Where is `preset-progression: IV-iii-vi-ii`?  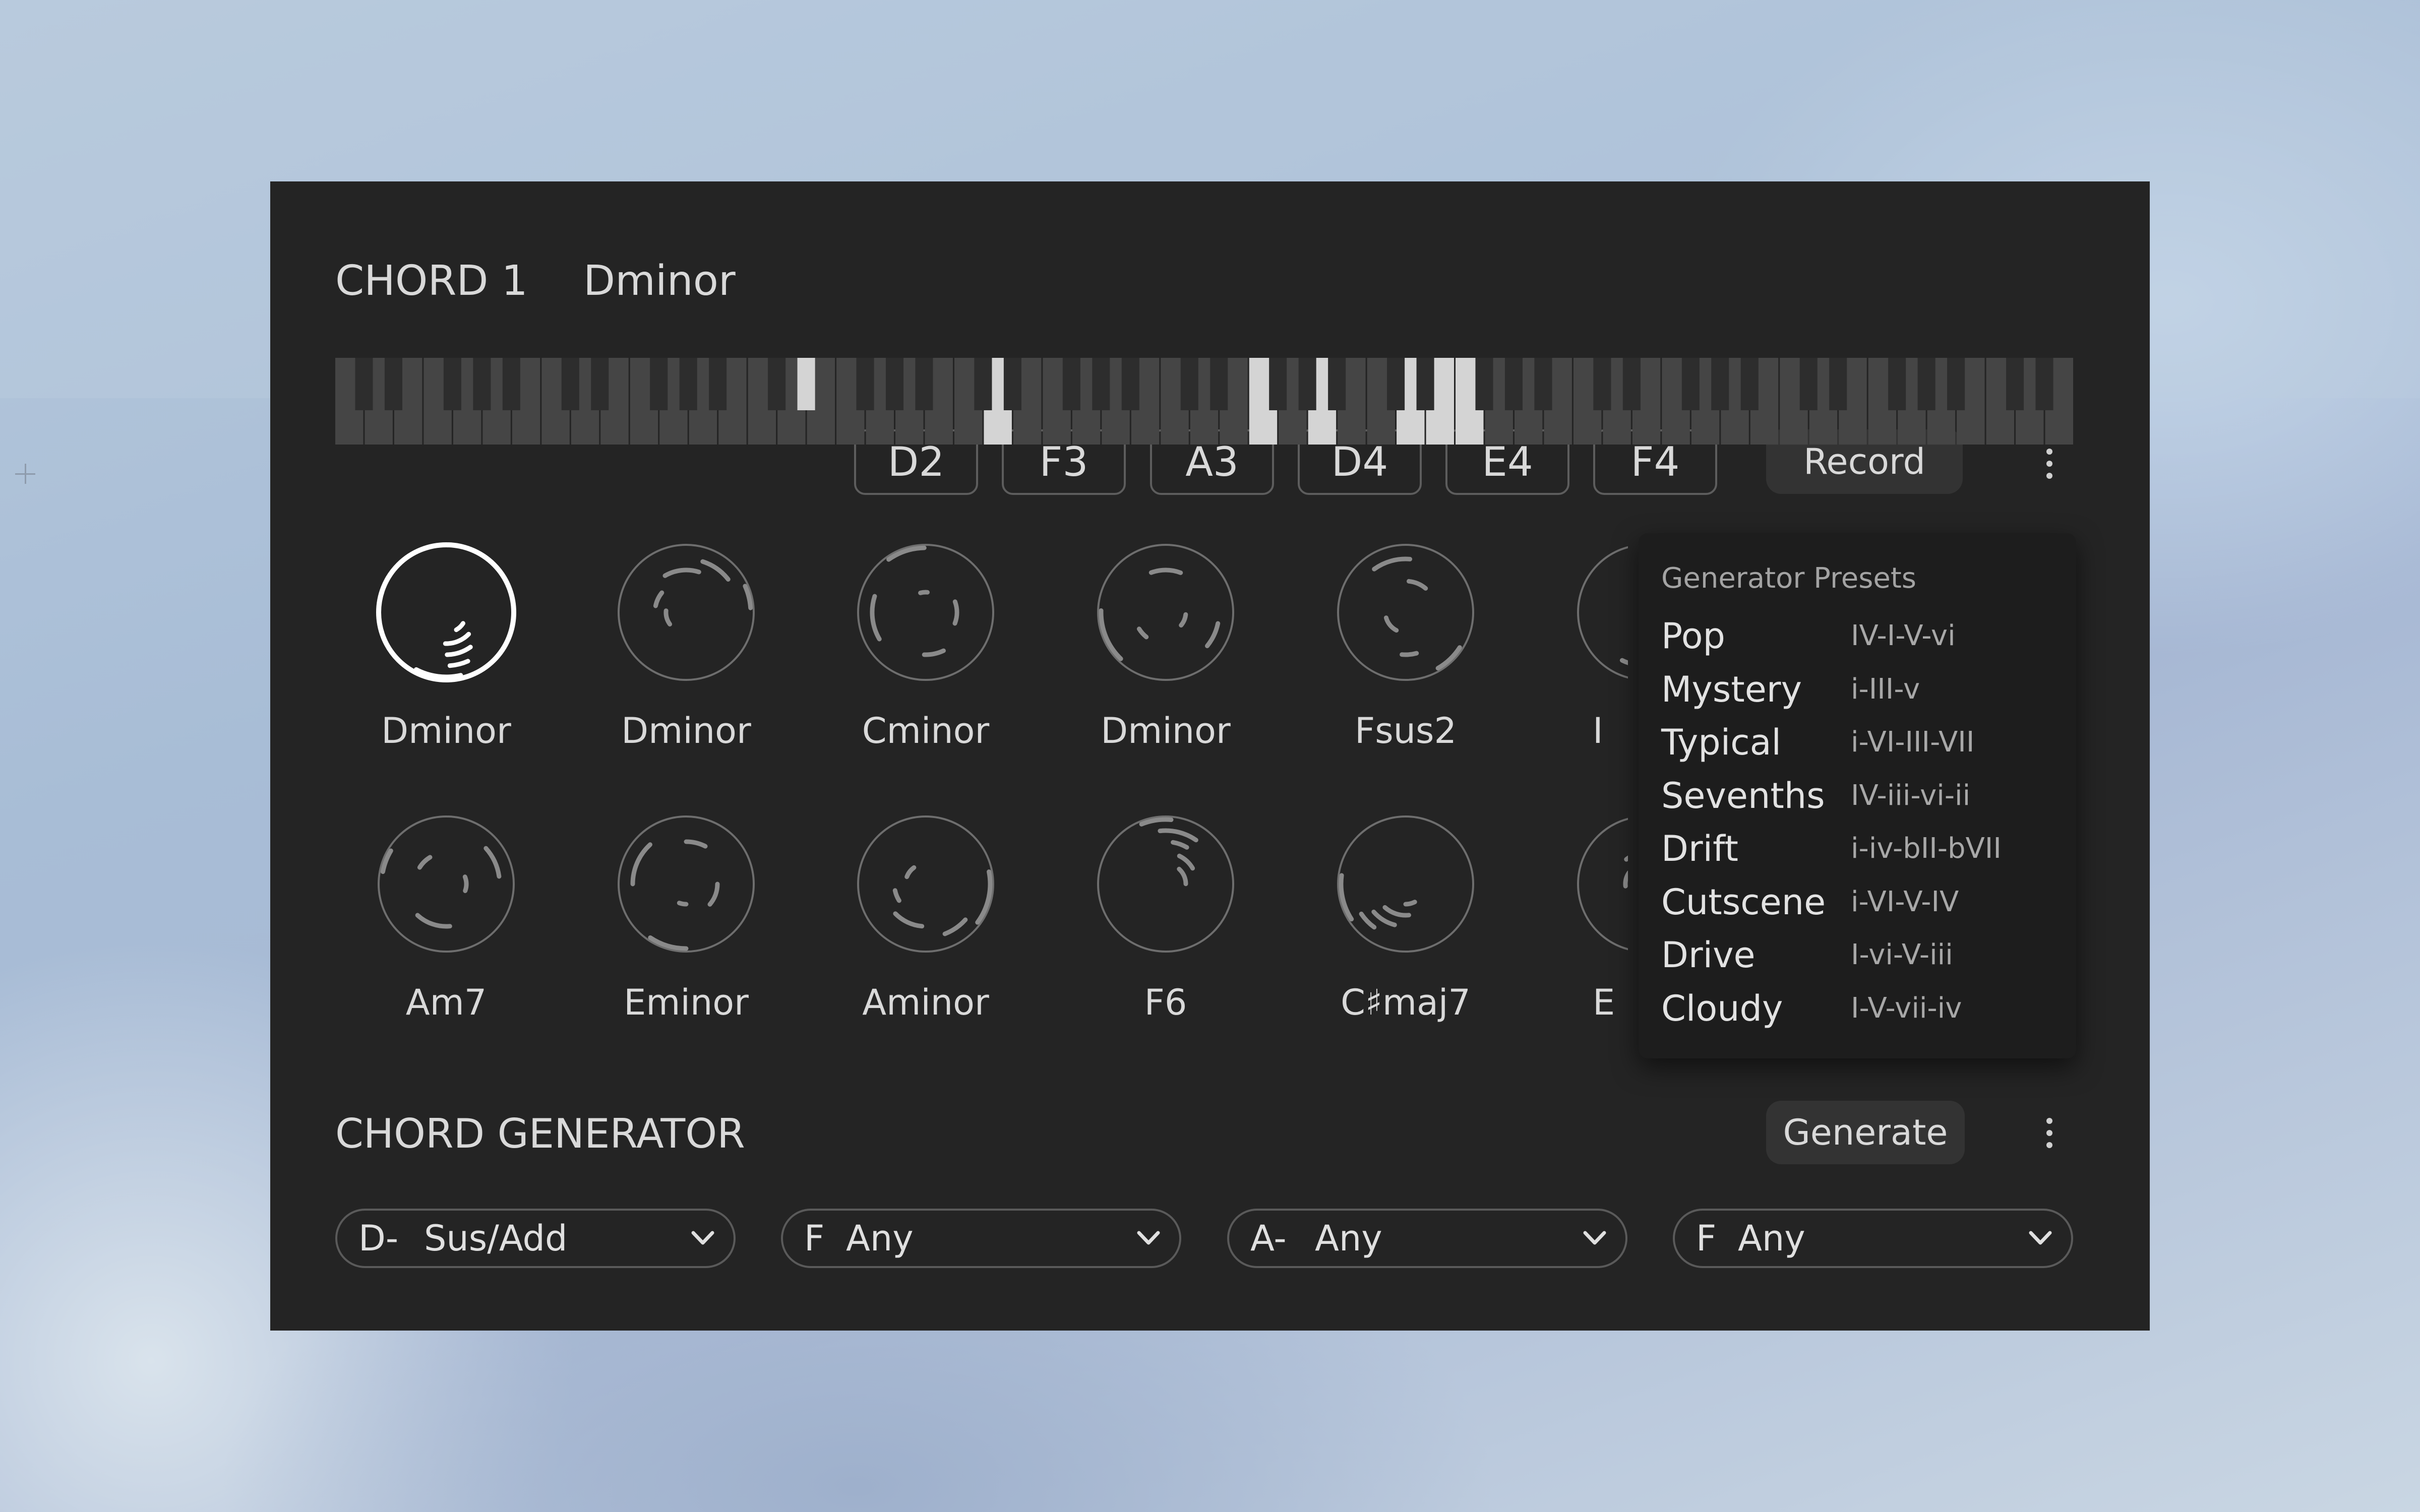
preset-progression: IV-iii-vi-ii is located at coordinates (1911, 795).